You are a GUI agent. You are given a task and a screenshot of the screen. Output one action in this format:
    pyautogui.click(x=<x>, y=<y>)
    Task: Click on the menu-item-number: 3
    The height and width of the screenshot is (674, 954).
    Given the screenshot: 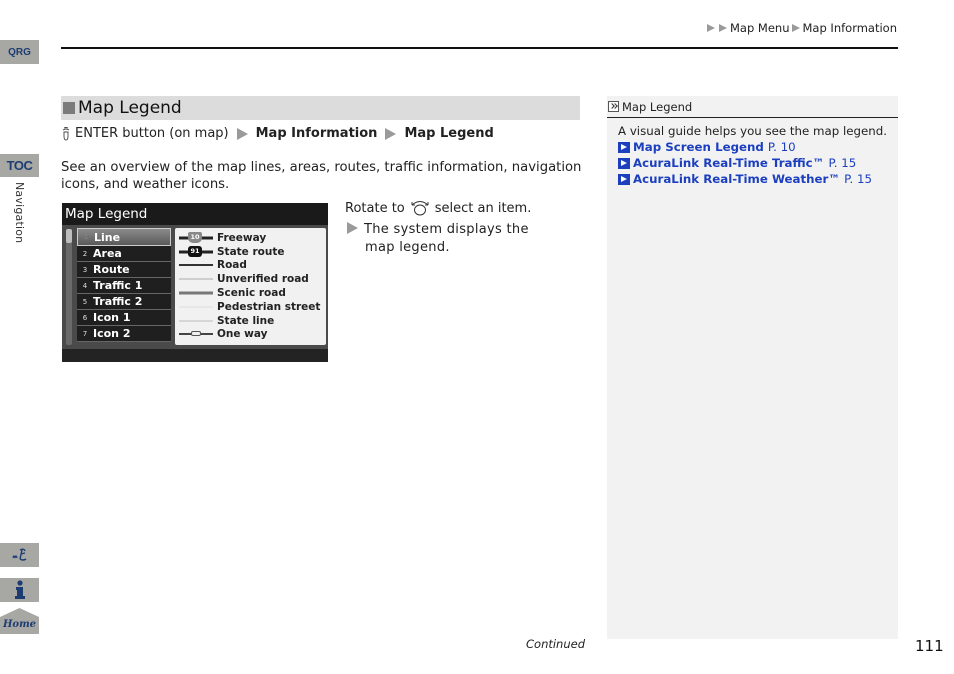 What is the action you would take?
    pyautogui.click(x=85, y=269)
    